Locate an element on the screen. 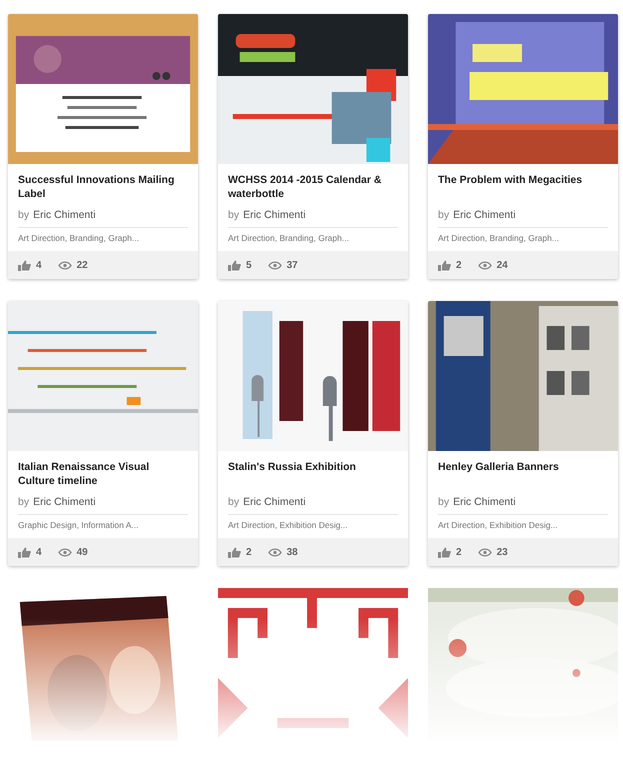  appreciation-count: 5 is located at coordinates (249, 265).